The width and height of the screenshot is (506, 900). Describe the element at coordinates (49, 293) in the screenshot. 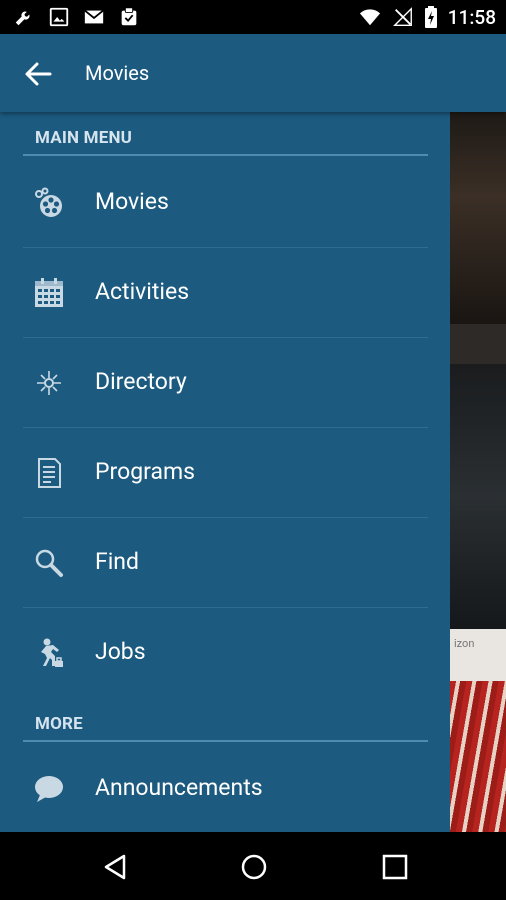

I see `calendar-icon` at that location.